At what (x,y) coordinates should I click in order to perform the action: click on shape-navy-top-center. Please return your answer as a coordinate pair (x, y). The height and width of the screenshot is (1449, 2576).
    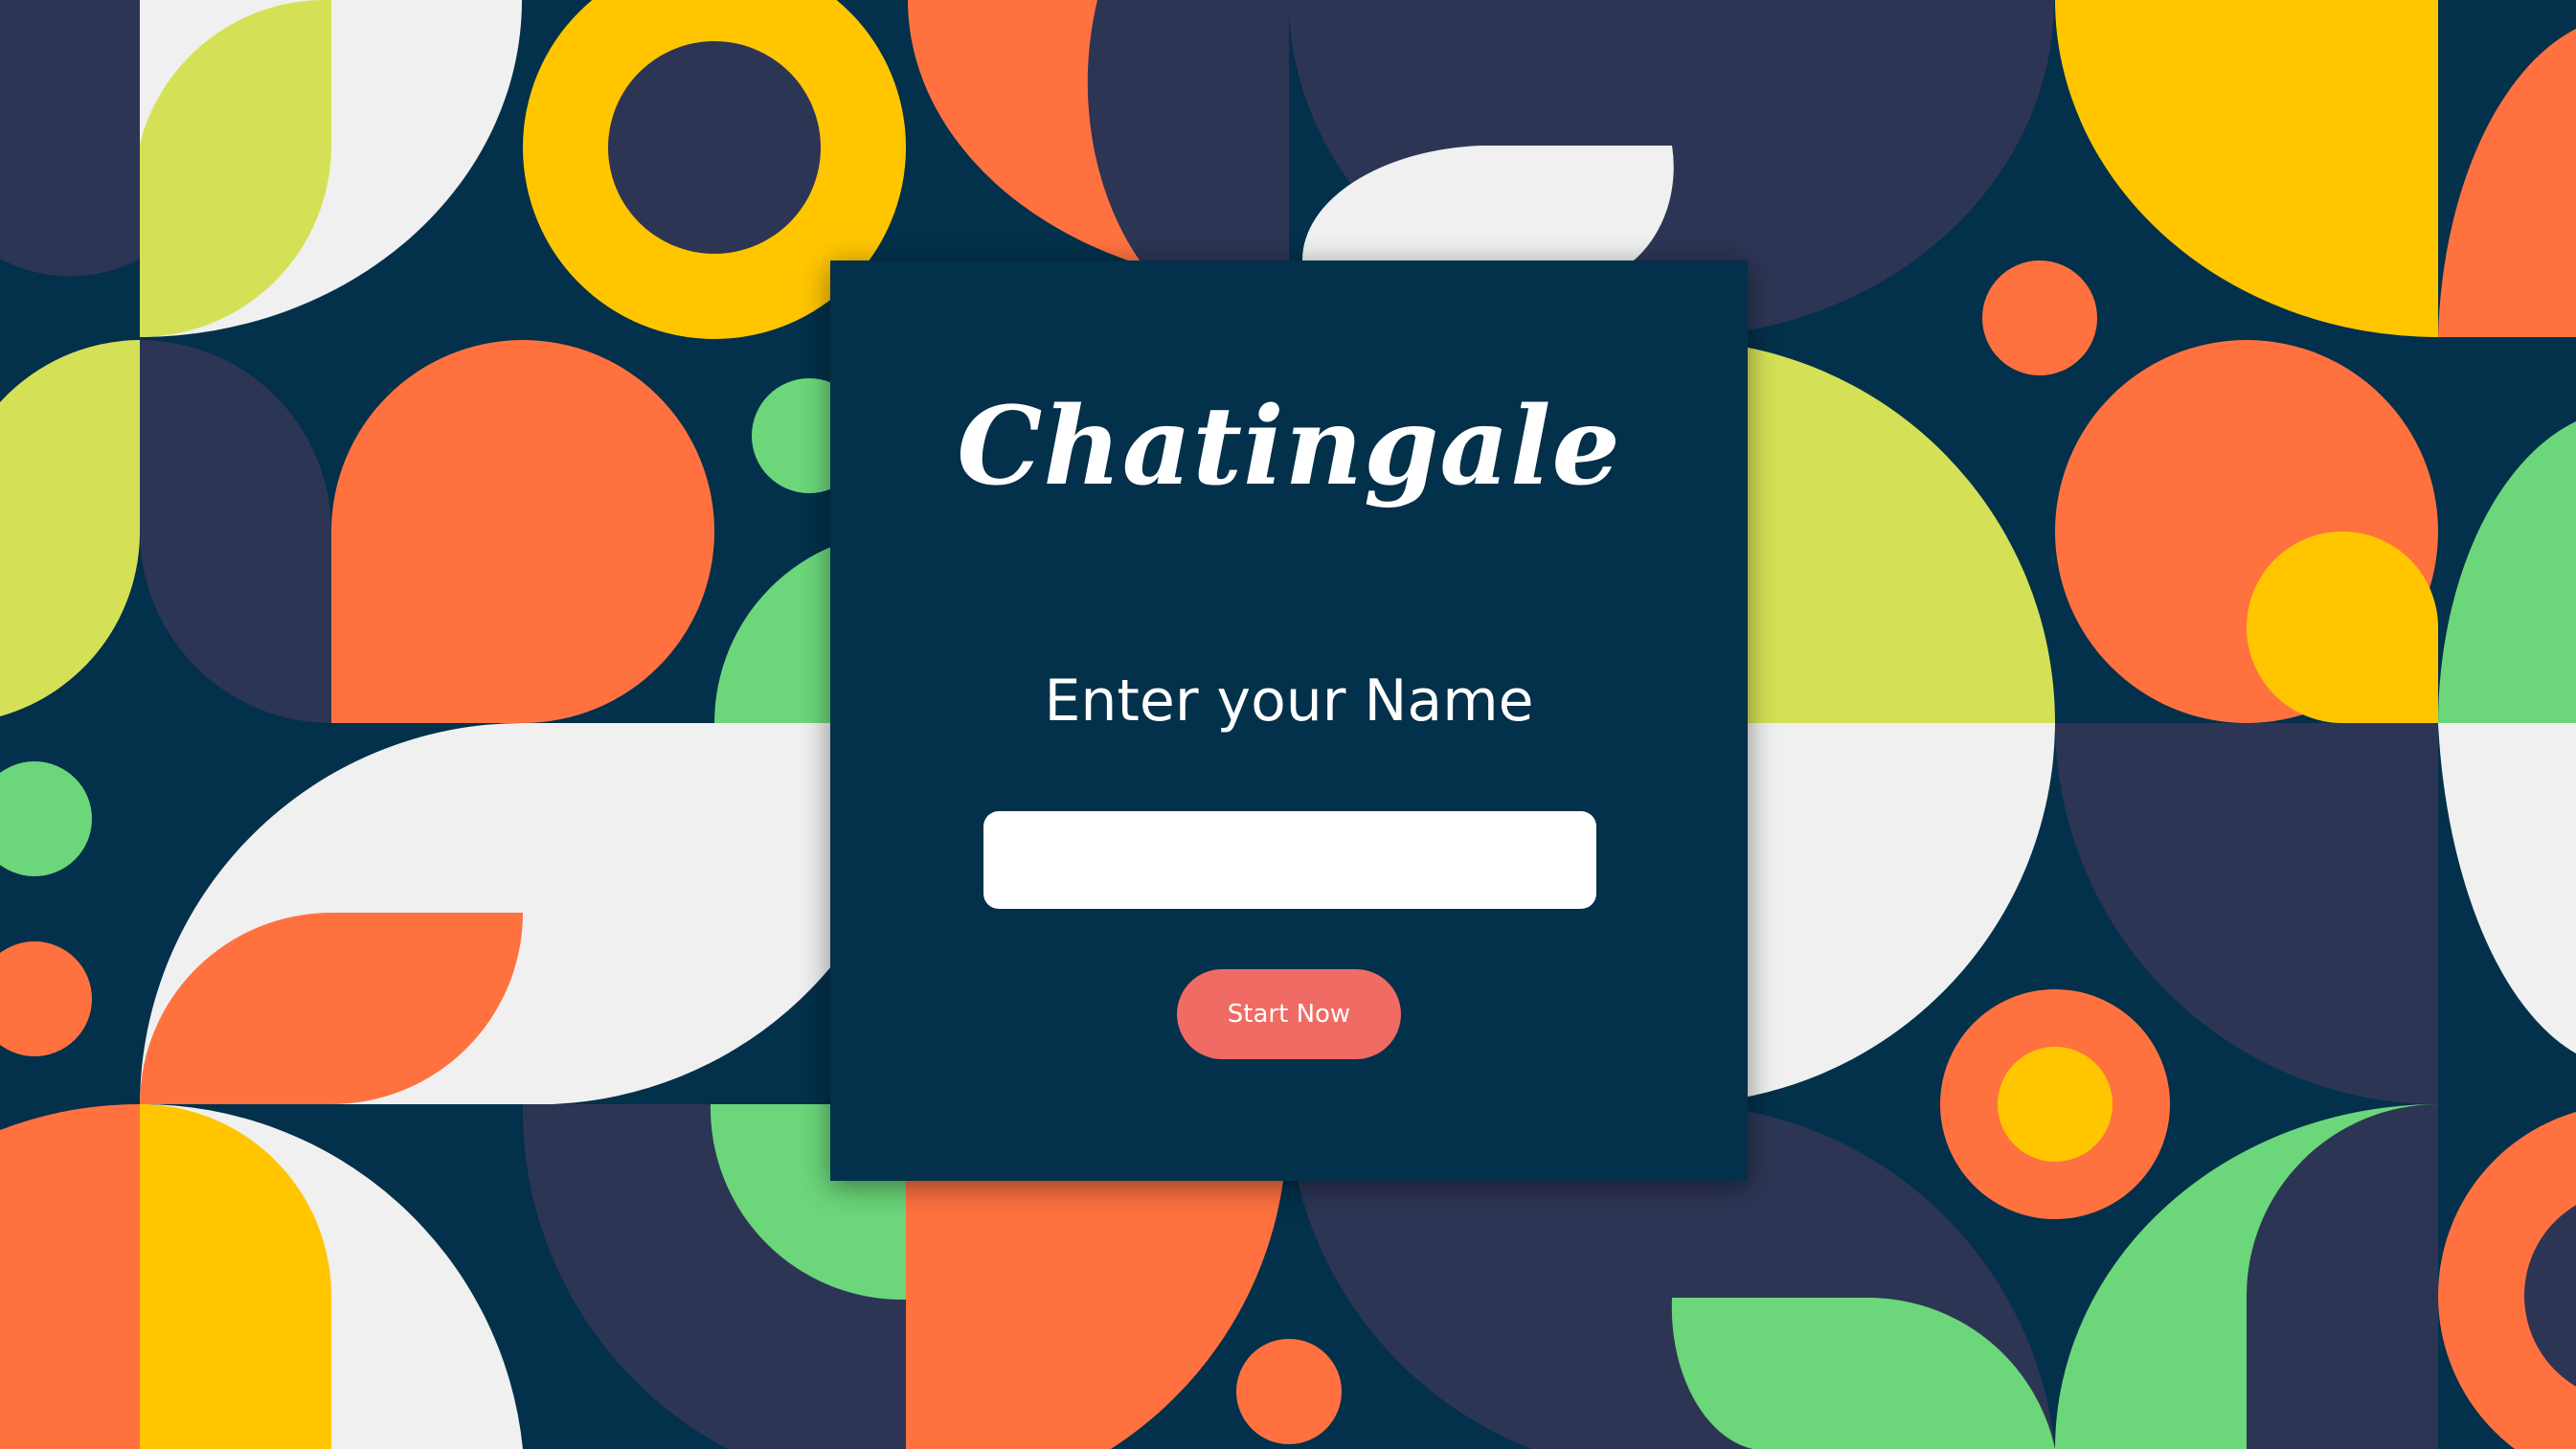
    Looking at the image, I should click on (1188, 130).